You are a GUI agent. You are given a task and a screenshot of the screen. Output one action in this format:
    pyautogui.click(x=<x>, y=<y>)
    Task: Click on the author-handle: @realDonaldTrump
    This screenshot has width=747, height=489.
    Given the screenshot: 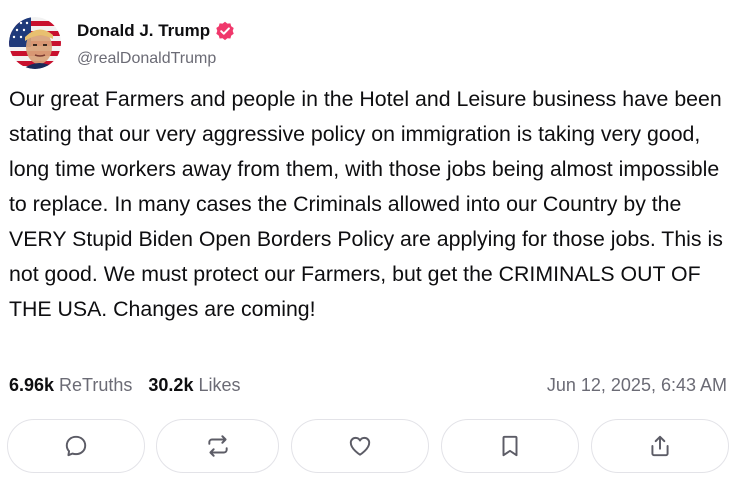 What is the action you would take?
    pyautogui.click(x=146, y=59)
    